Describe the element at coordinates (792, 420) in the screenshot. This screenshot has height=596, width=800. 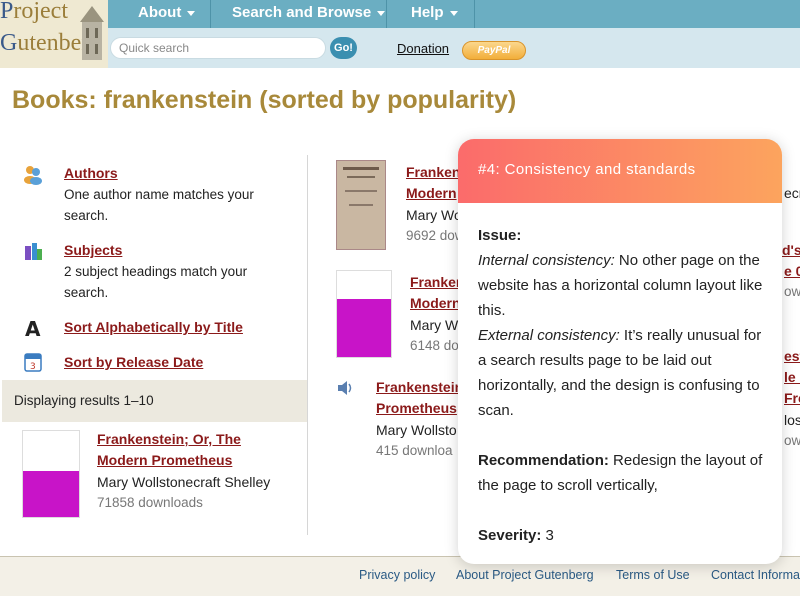
I see `partial-text: lost` at that location.